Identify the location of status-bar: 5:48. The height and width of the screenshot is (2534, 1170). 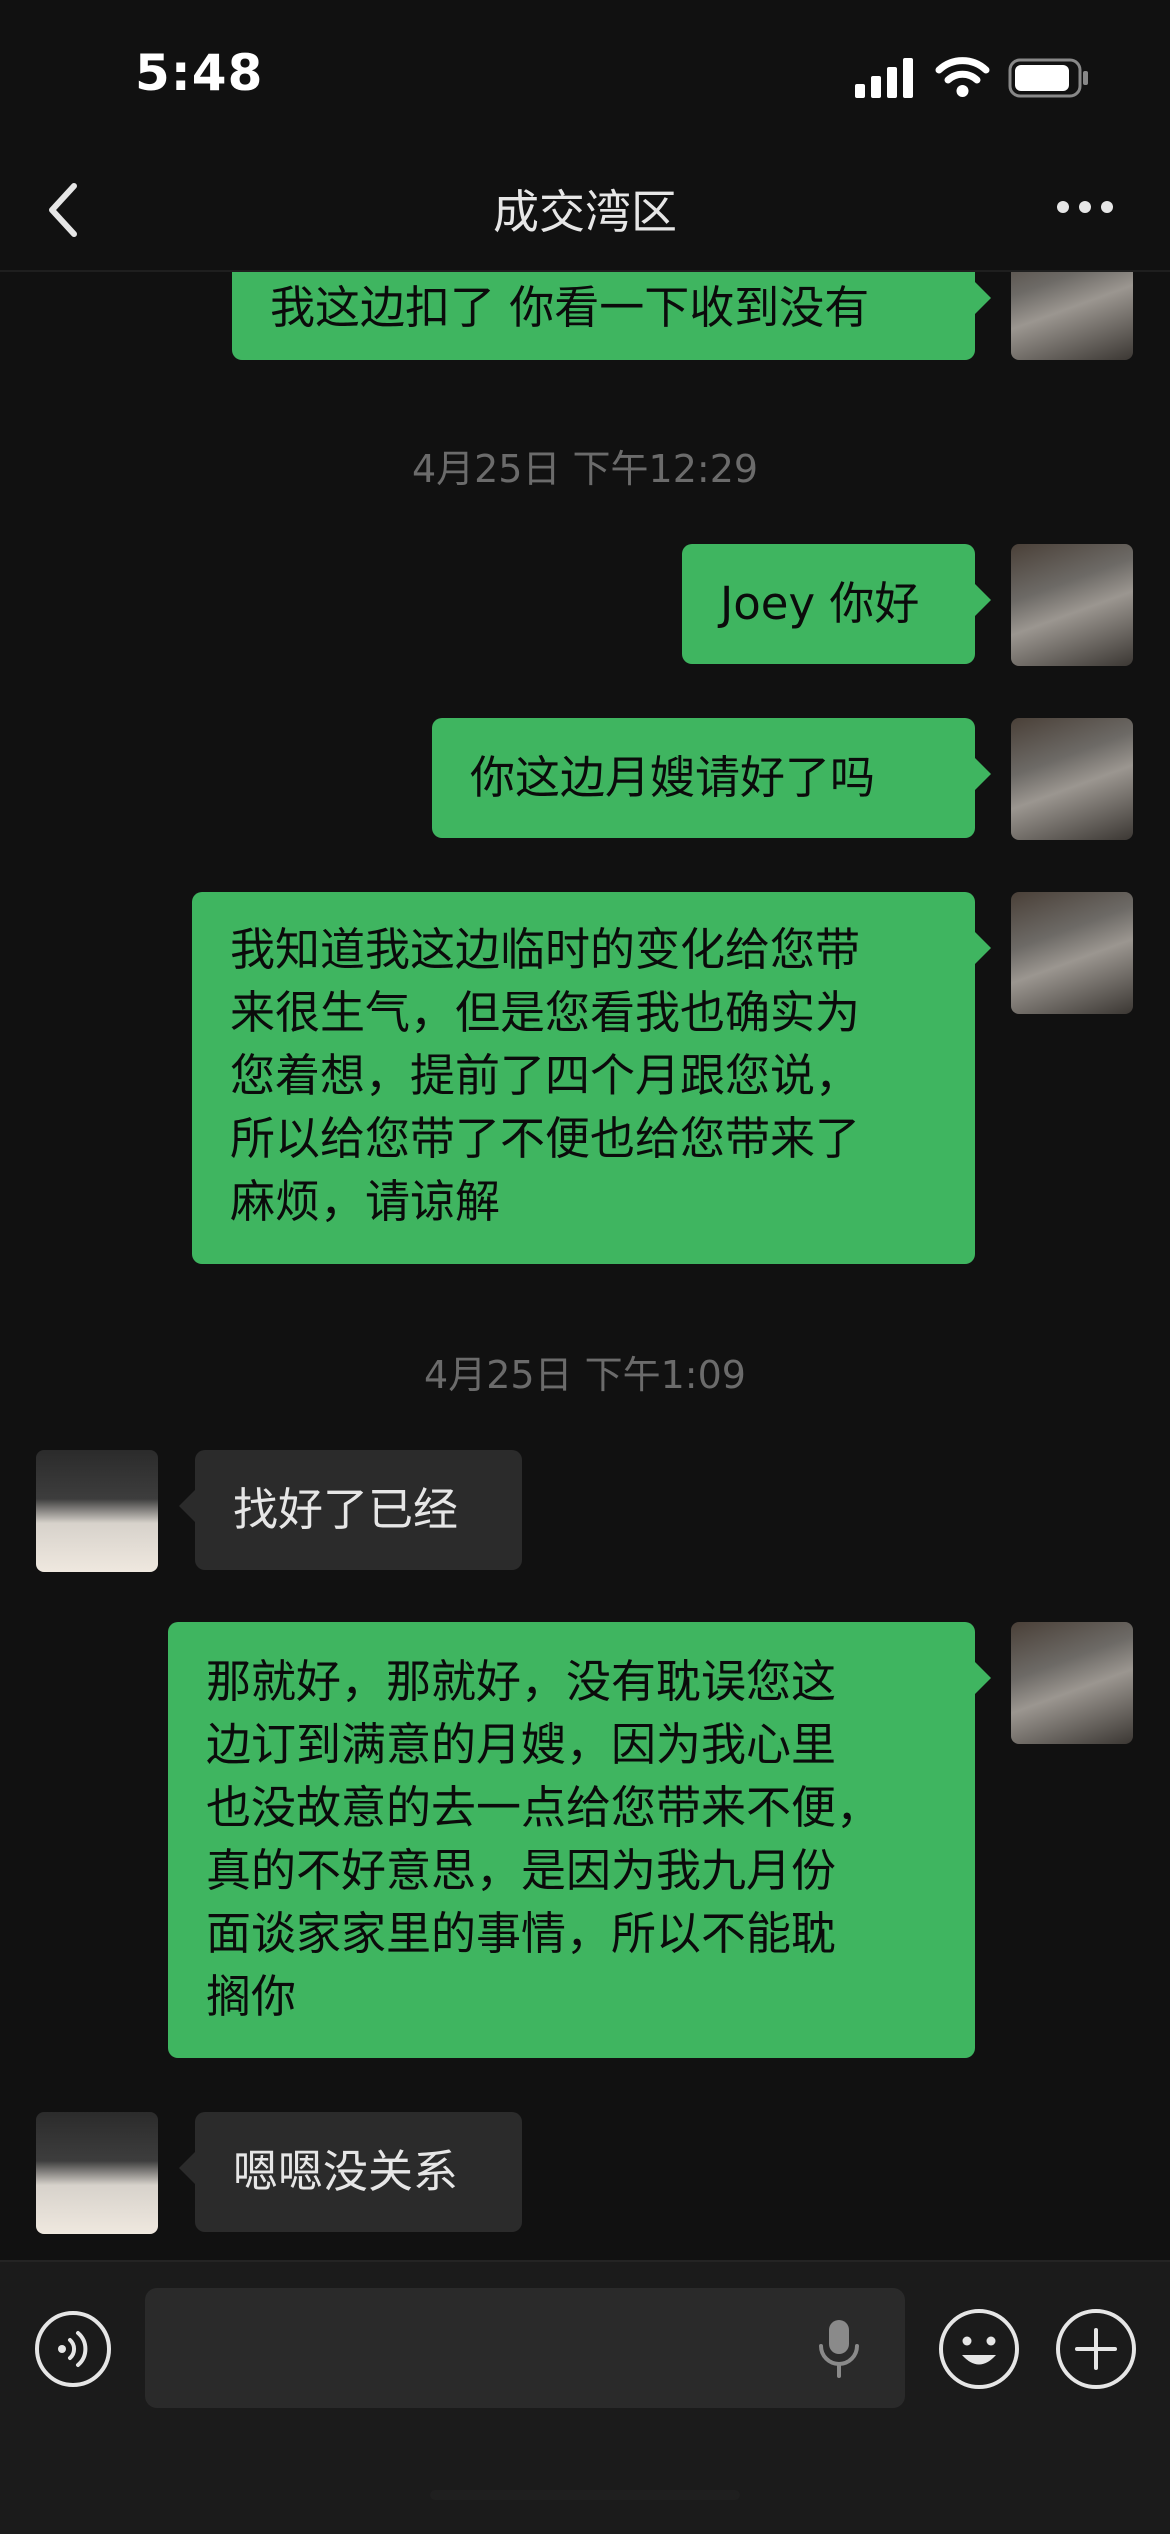
(585, 75).